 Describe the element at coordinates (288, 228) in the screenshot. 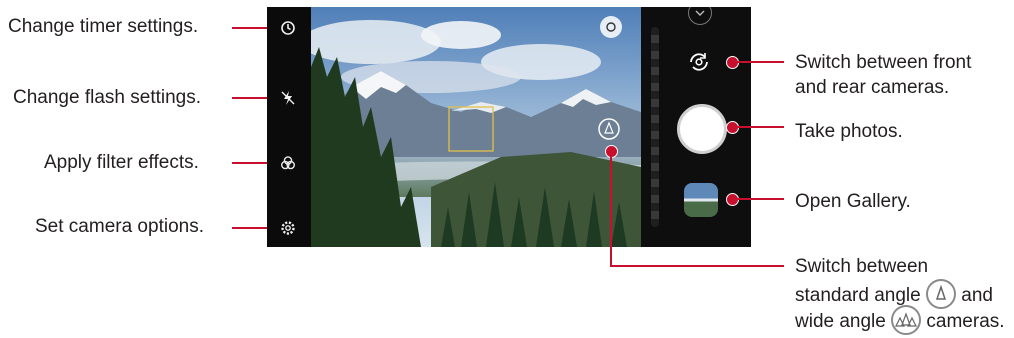

I see `settings-icon` at that location.